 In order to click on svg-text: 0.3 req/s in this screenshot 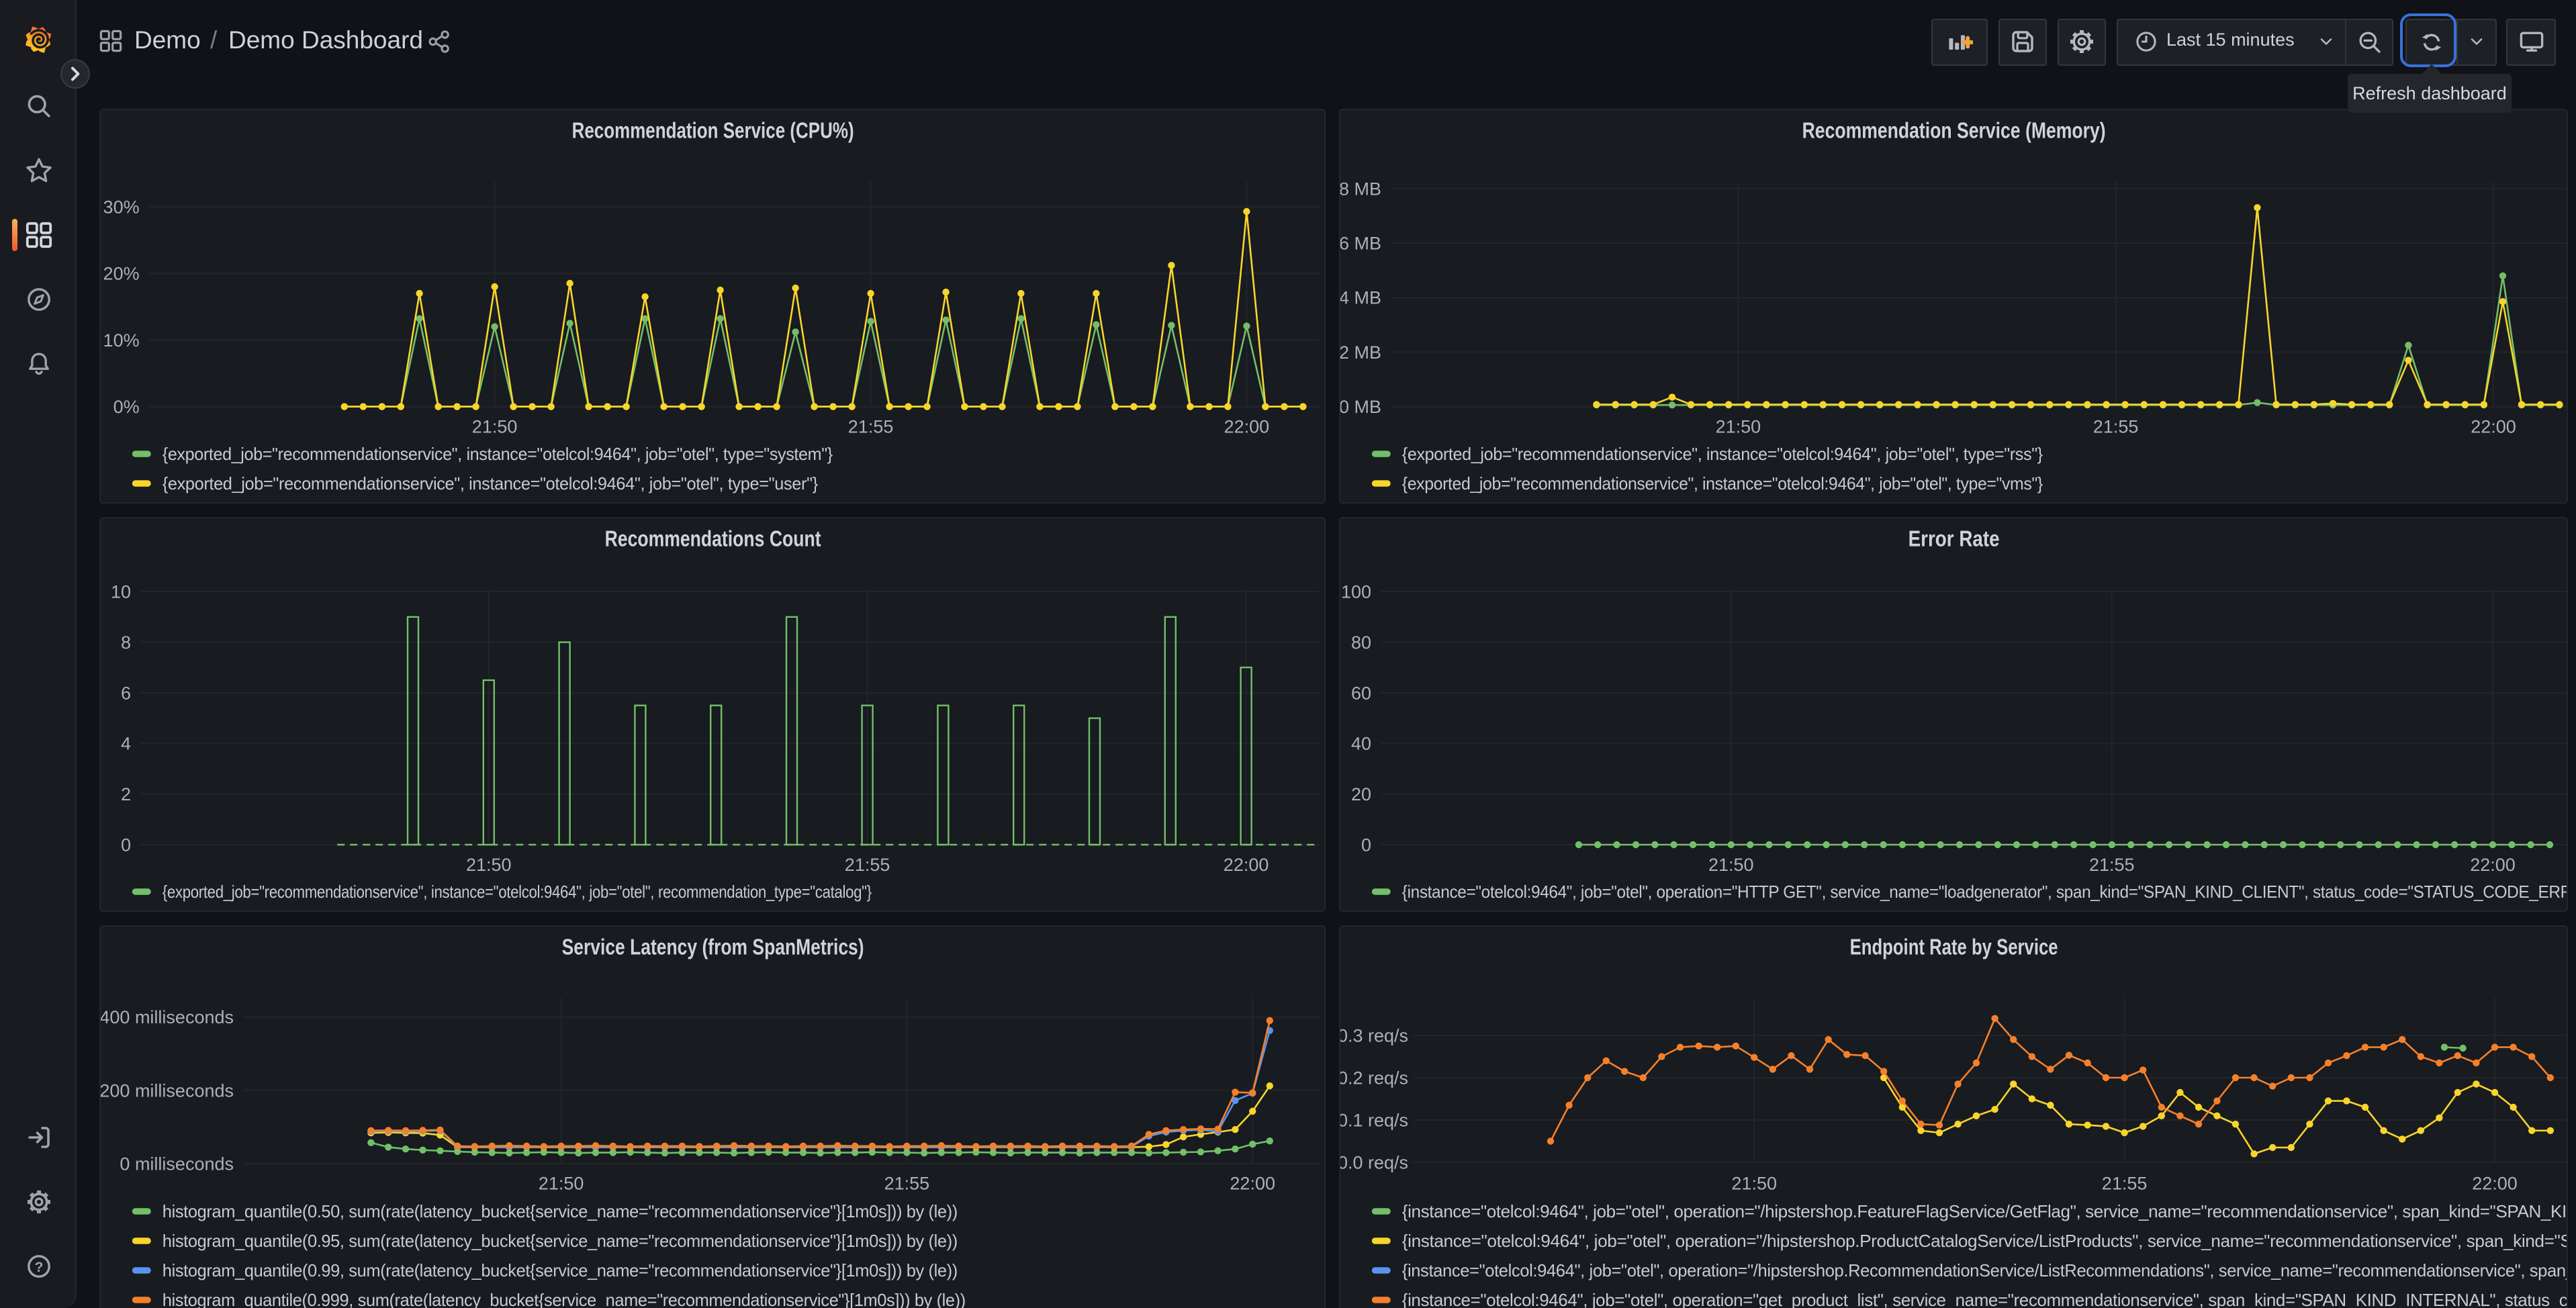, I will do `click(1373, 1035)`.